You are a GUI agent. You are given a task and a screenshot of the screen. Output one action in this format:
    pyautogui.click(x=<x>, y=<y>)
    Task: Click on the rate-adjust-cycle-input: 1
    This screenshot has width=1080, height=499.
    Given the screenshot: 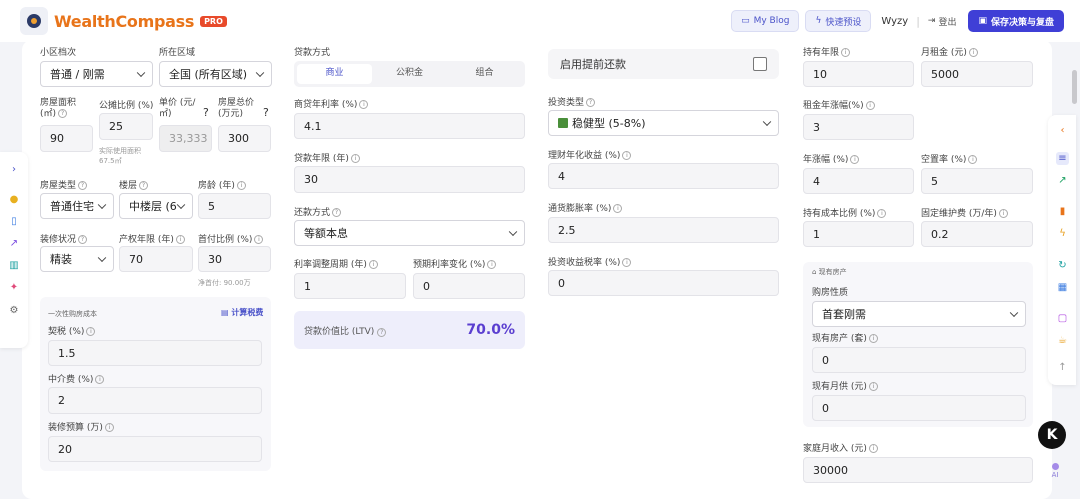 What is the action you would take?
    pyautogui.click(x=350, y=286)
    